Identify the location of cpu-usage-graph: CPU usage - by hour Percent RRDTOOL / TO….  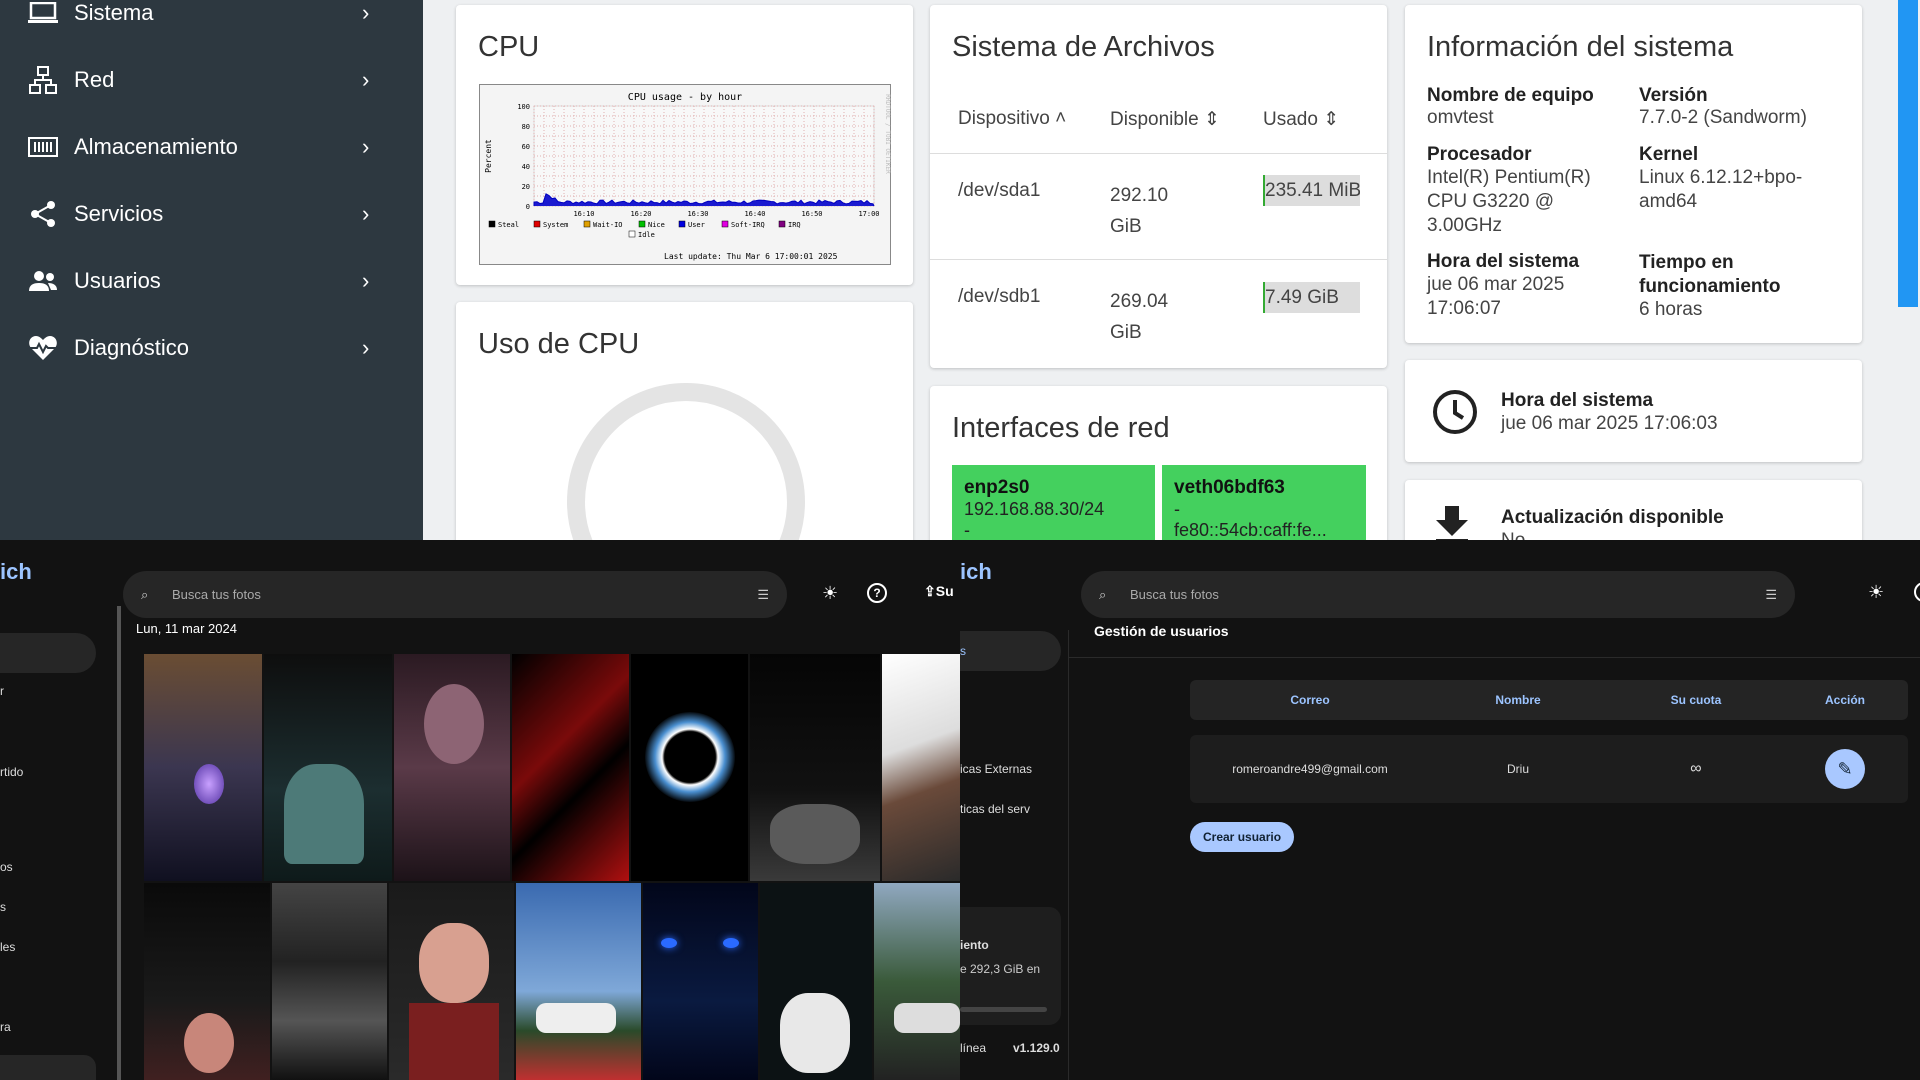
(685, 174).